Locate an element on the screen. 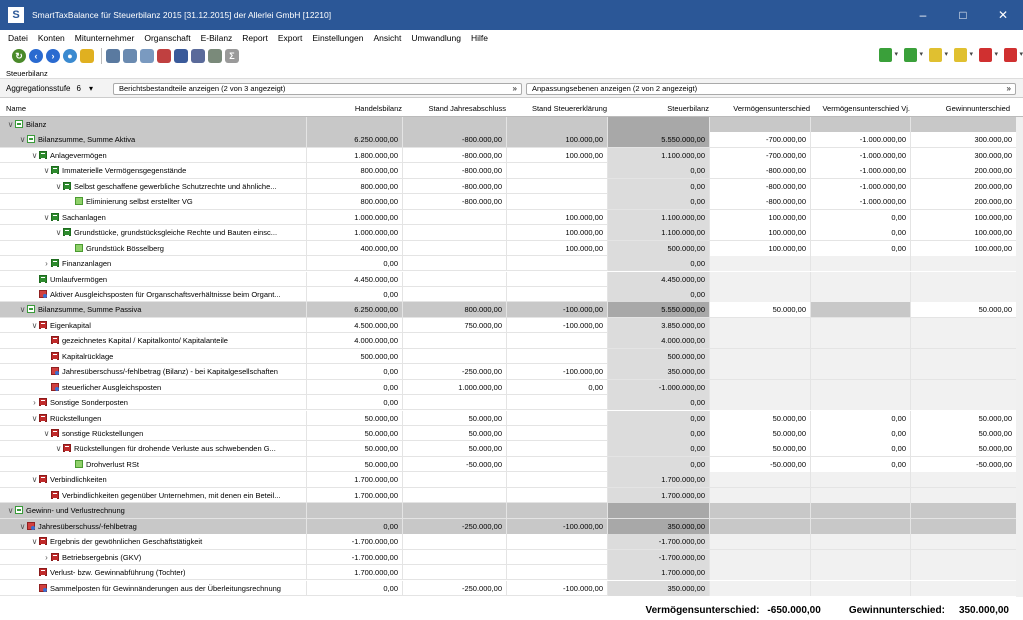  menu-einstellungen: Einstellungen is located at coordinates (337, 38).